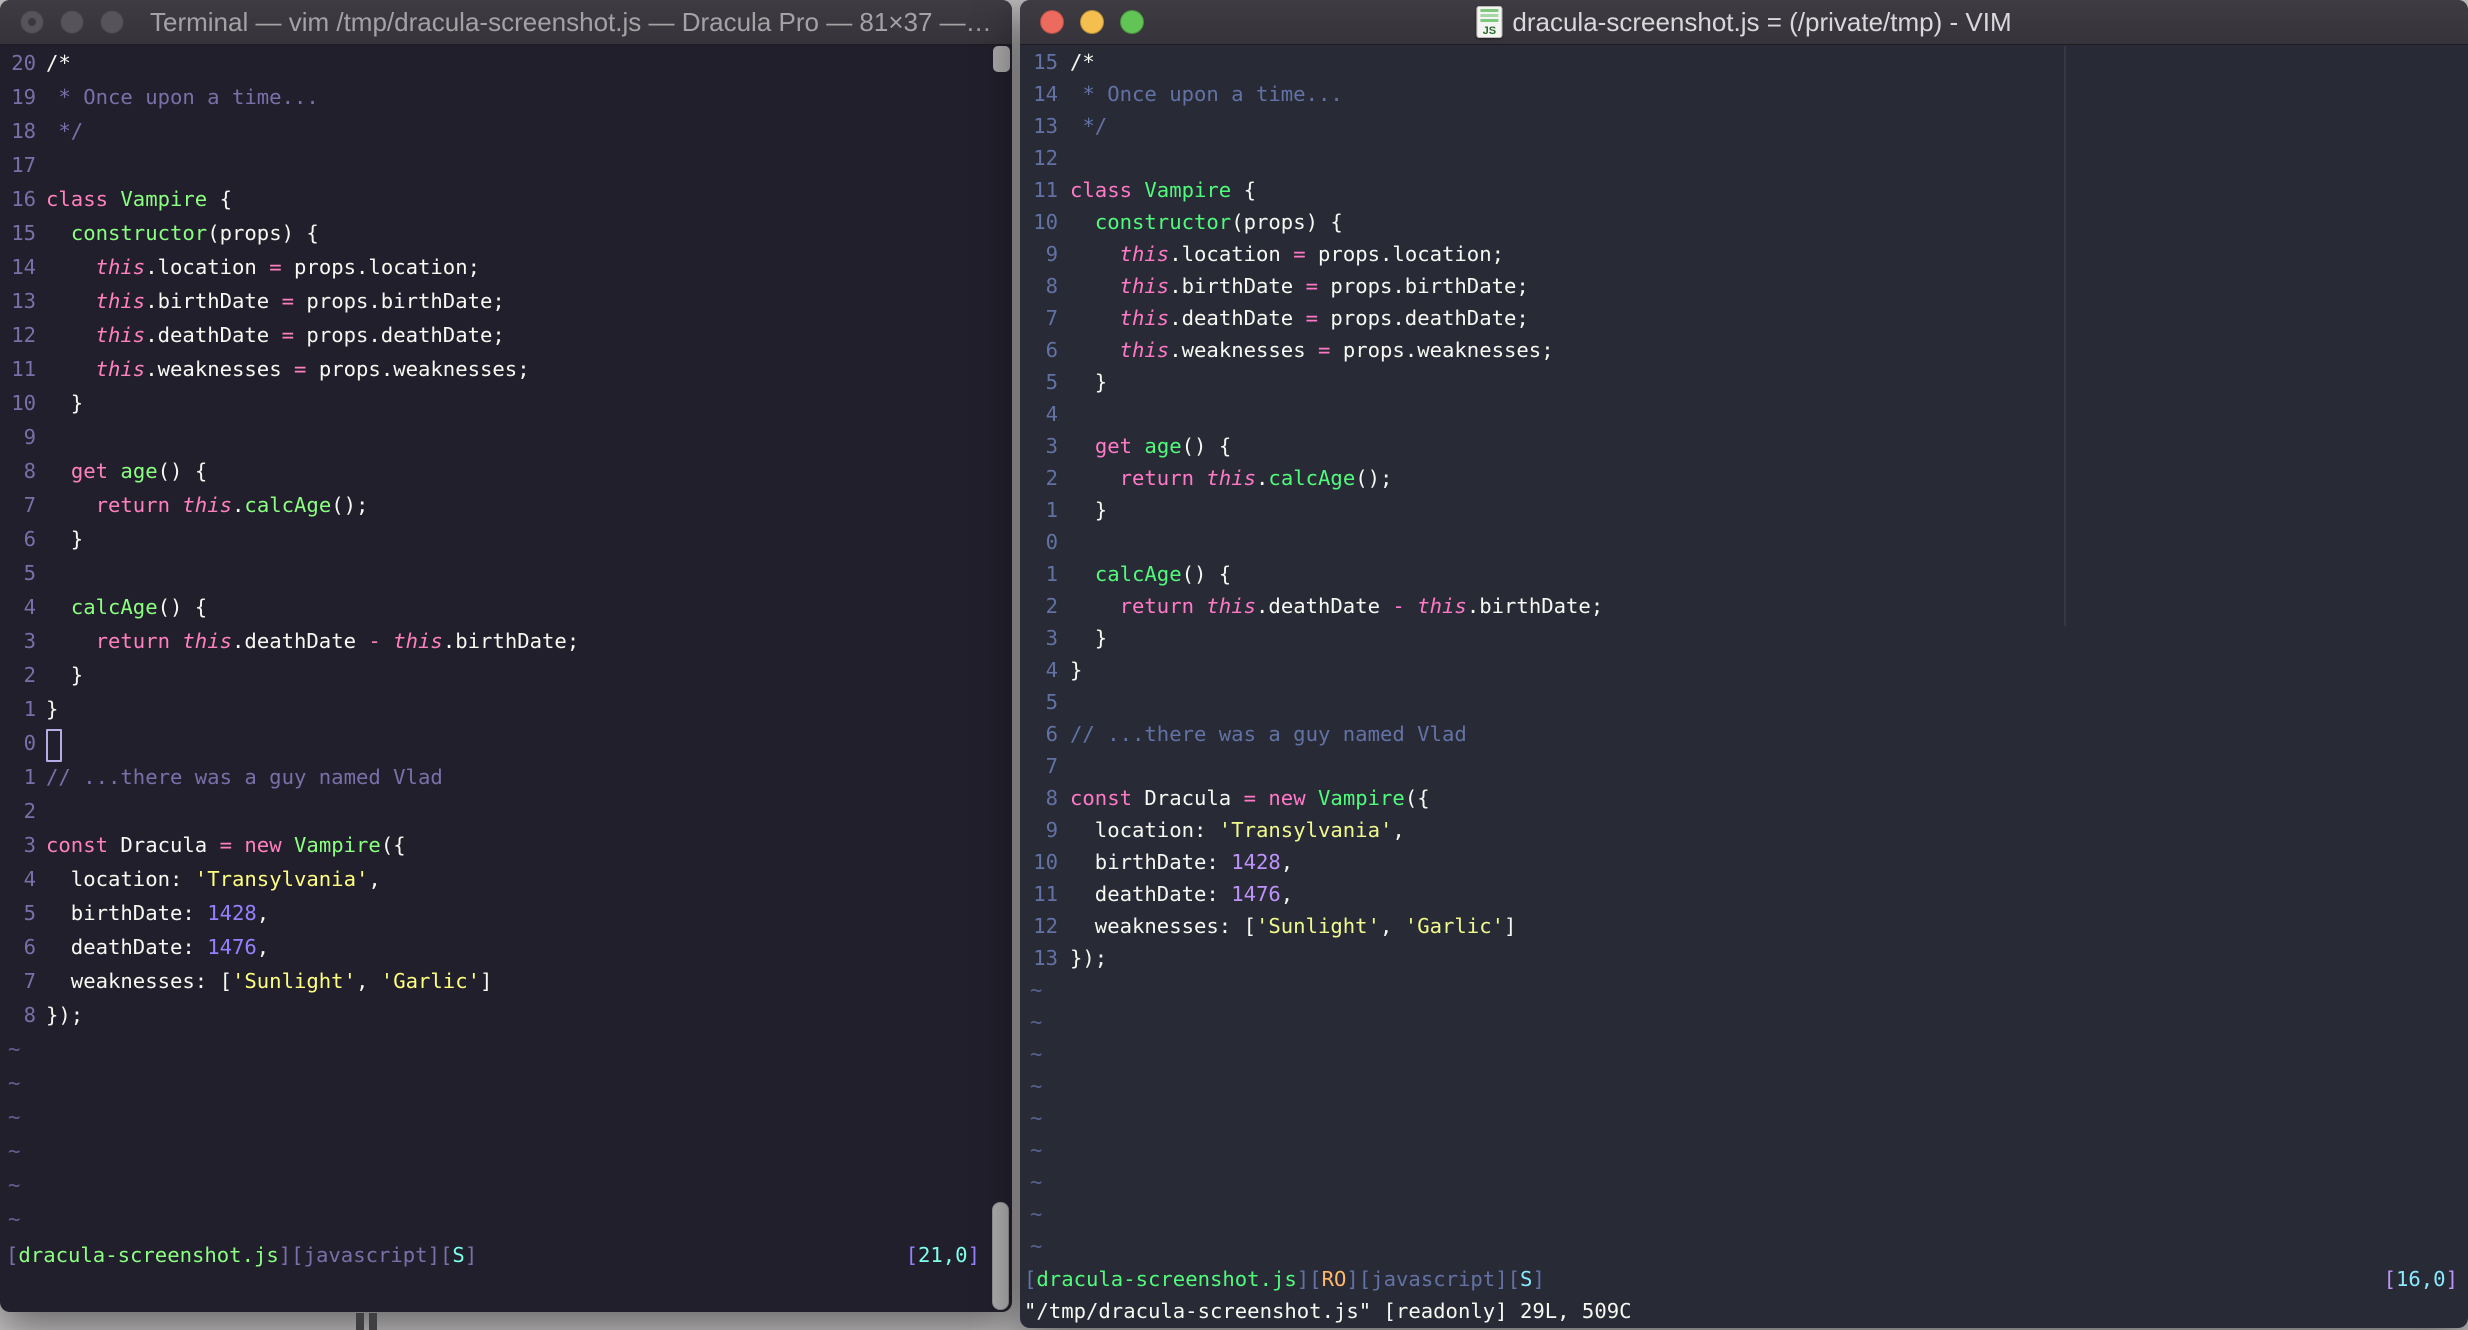  What do you see at coordinates (1076, 670) in the screenshot?
I see `code-segment: }` at bounding box center [1076, 670].